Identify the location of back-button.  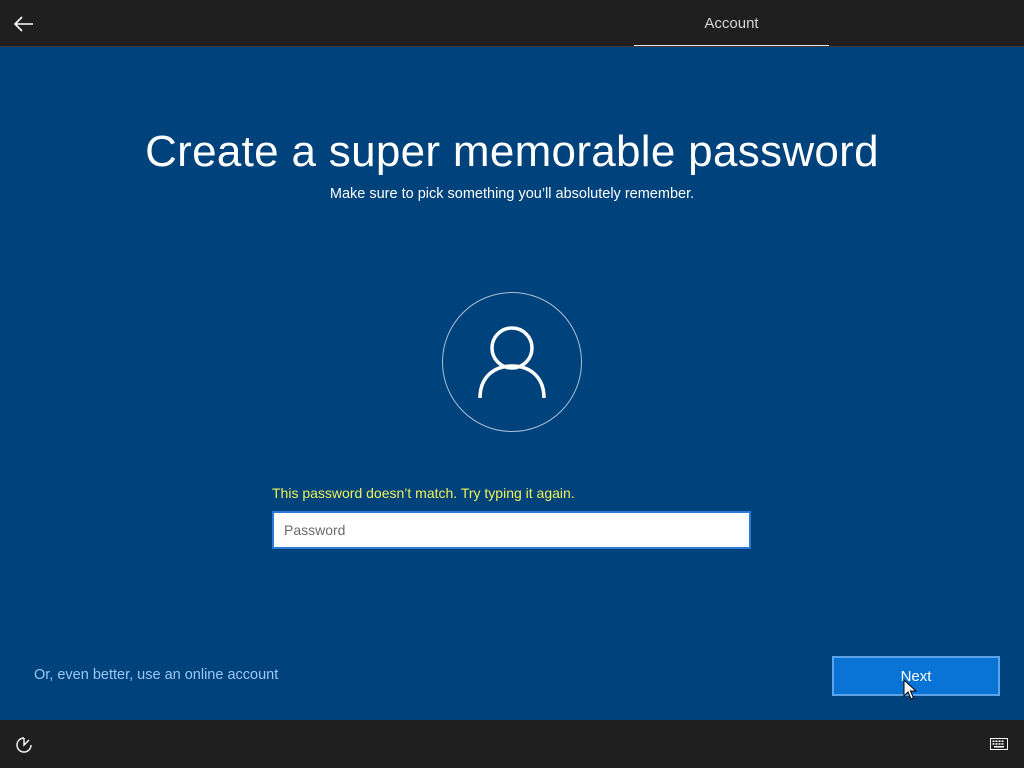
(24, 24).